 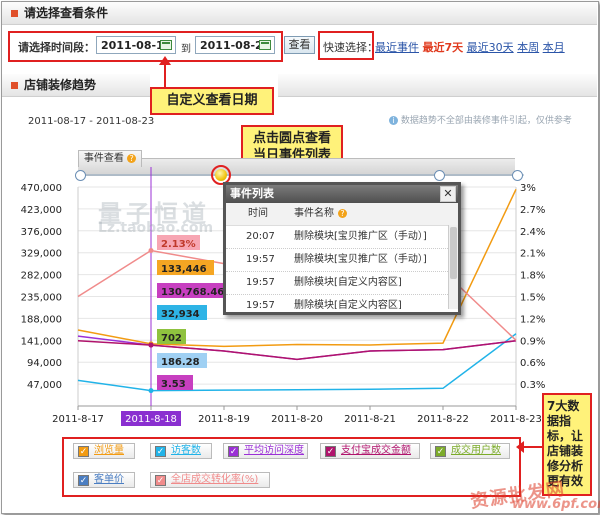 I want to click on y-tick-label: 329,000, so click(x=41, y=254).